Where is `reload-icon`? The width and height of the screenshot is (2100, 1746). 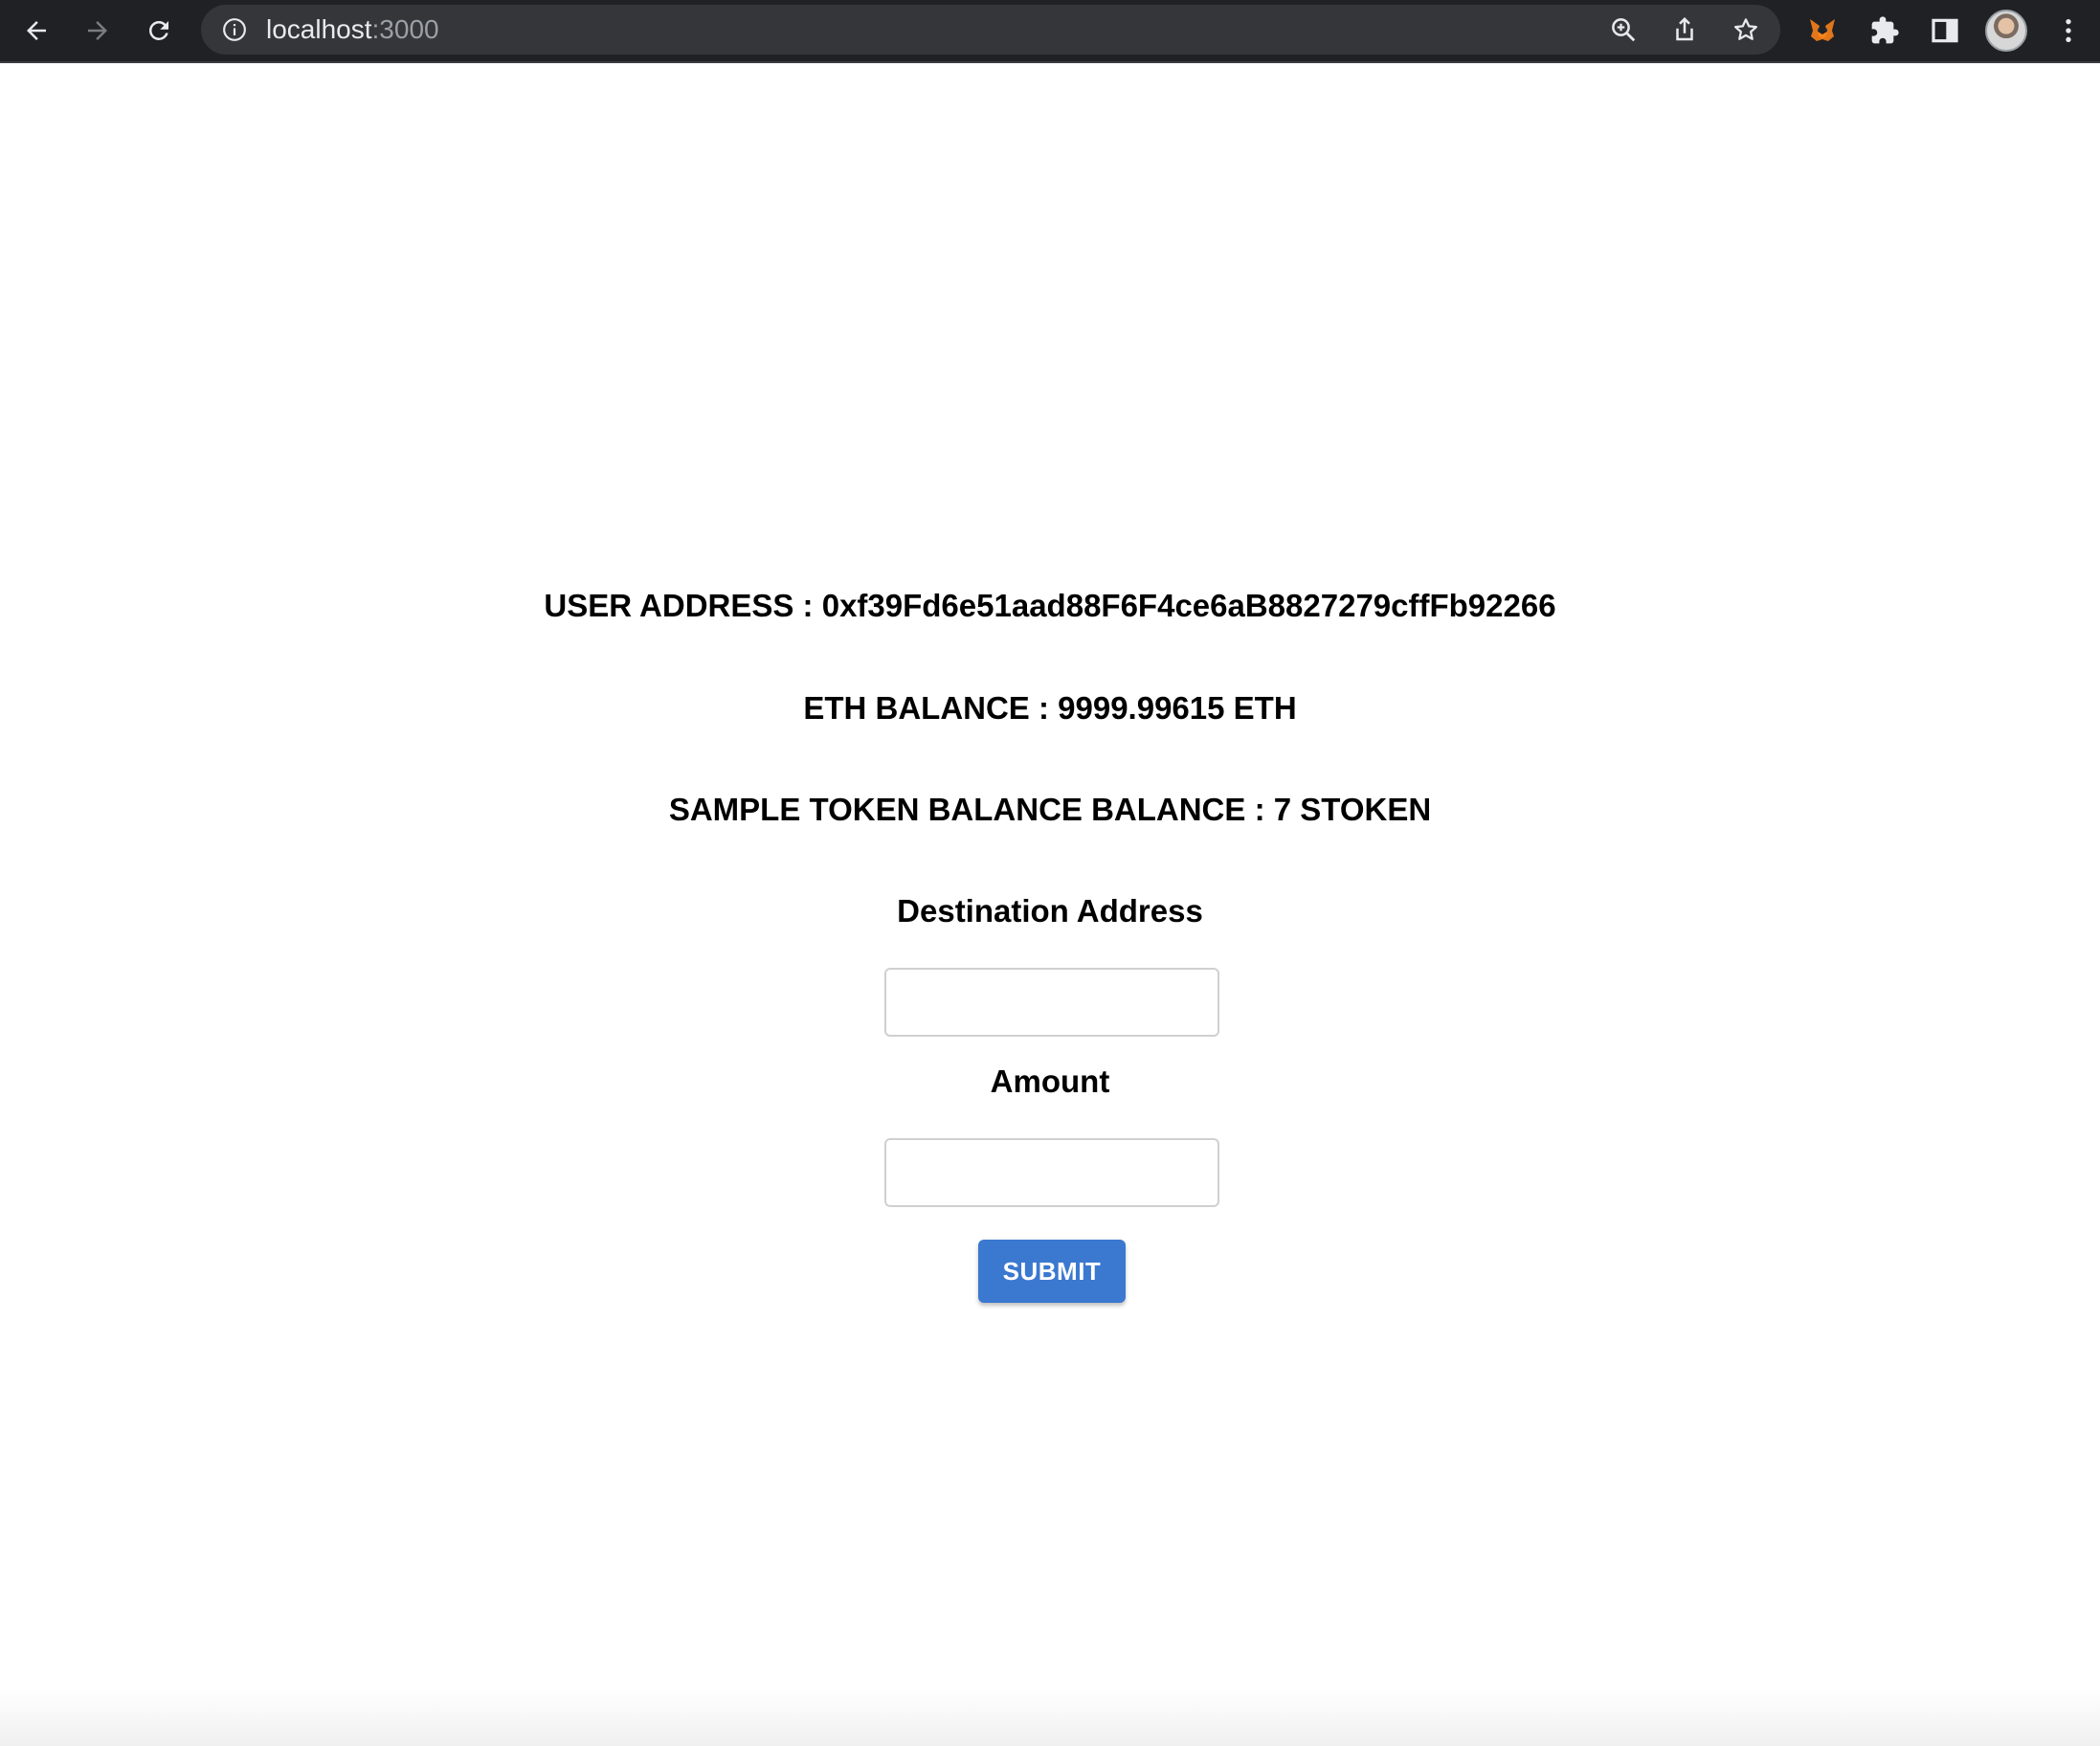 reload-icon is located at coordinates (158, 30).